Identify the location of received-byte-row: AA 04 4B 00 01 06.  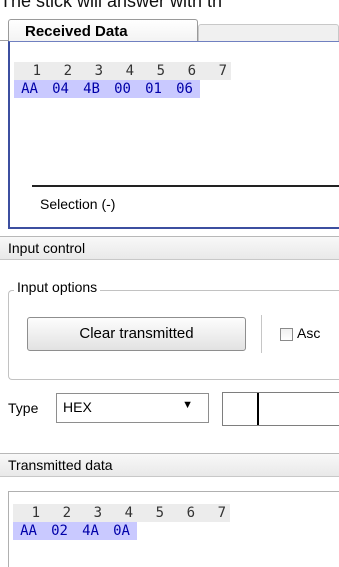
(122, 89).